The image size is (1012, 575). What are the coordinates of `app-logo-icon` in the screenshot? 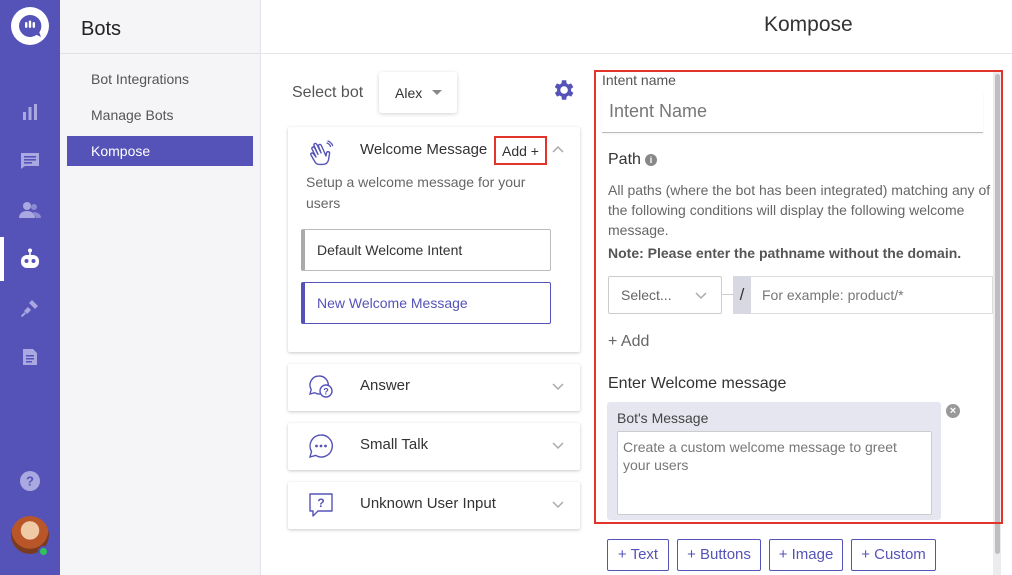 It's located at (30, 26).